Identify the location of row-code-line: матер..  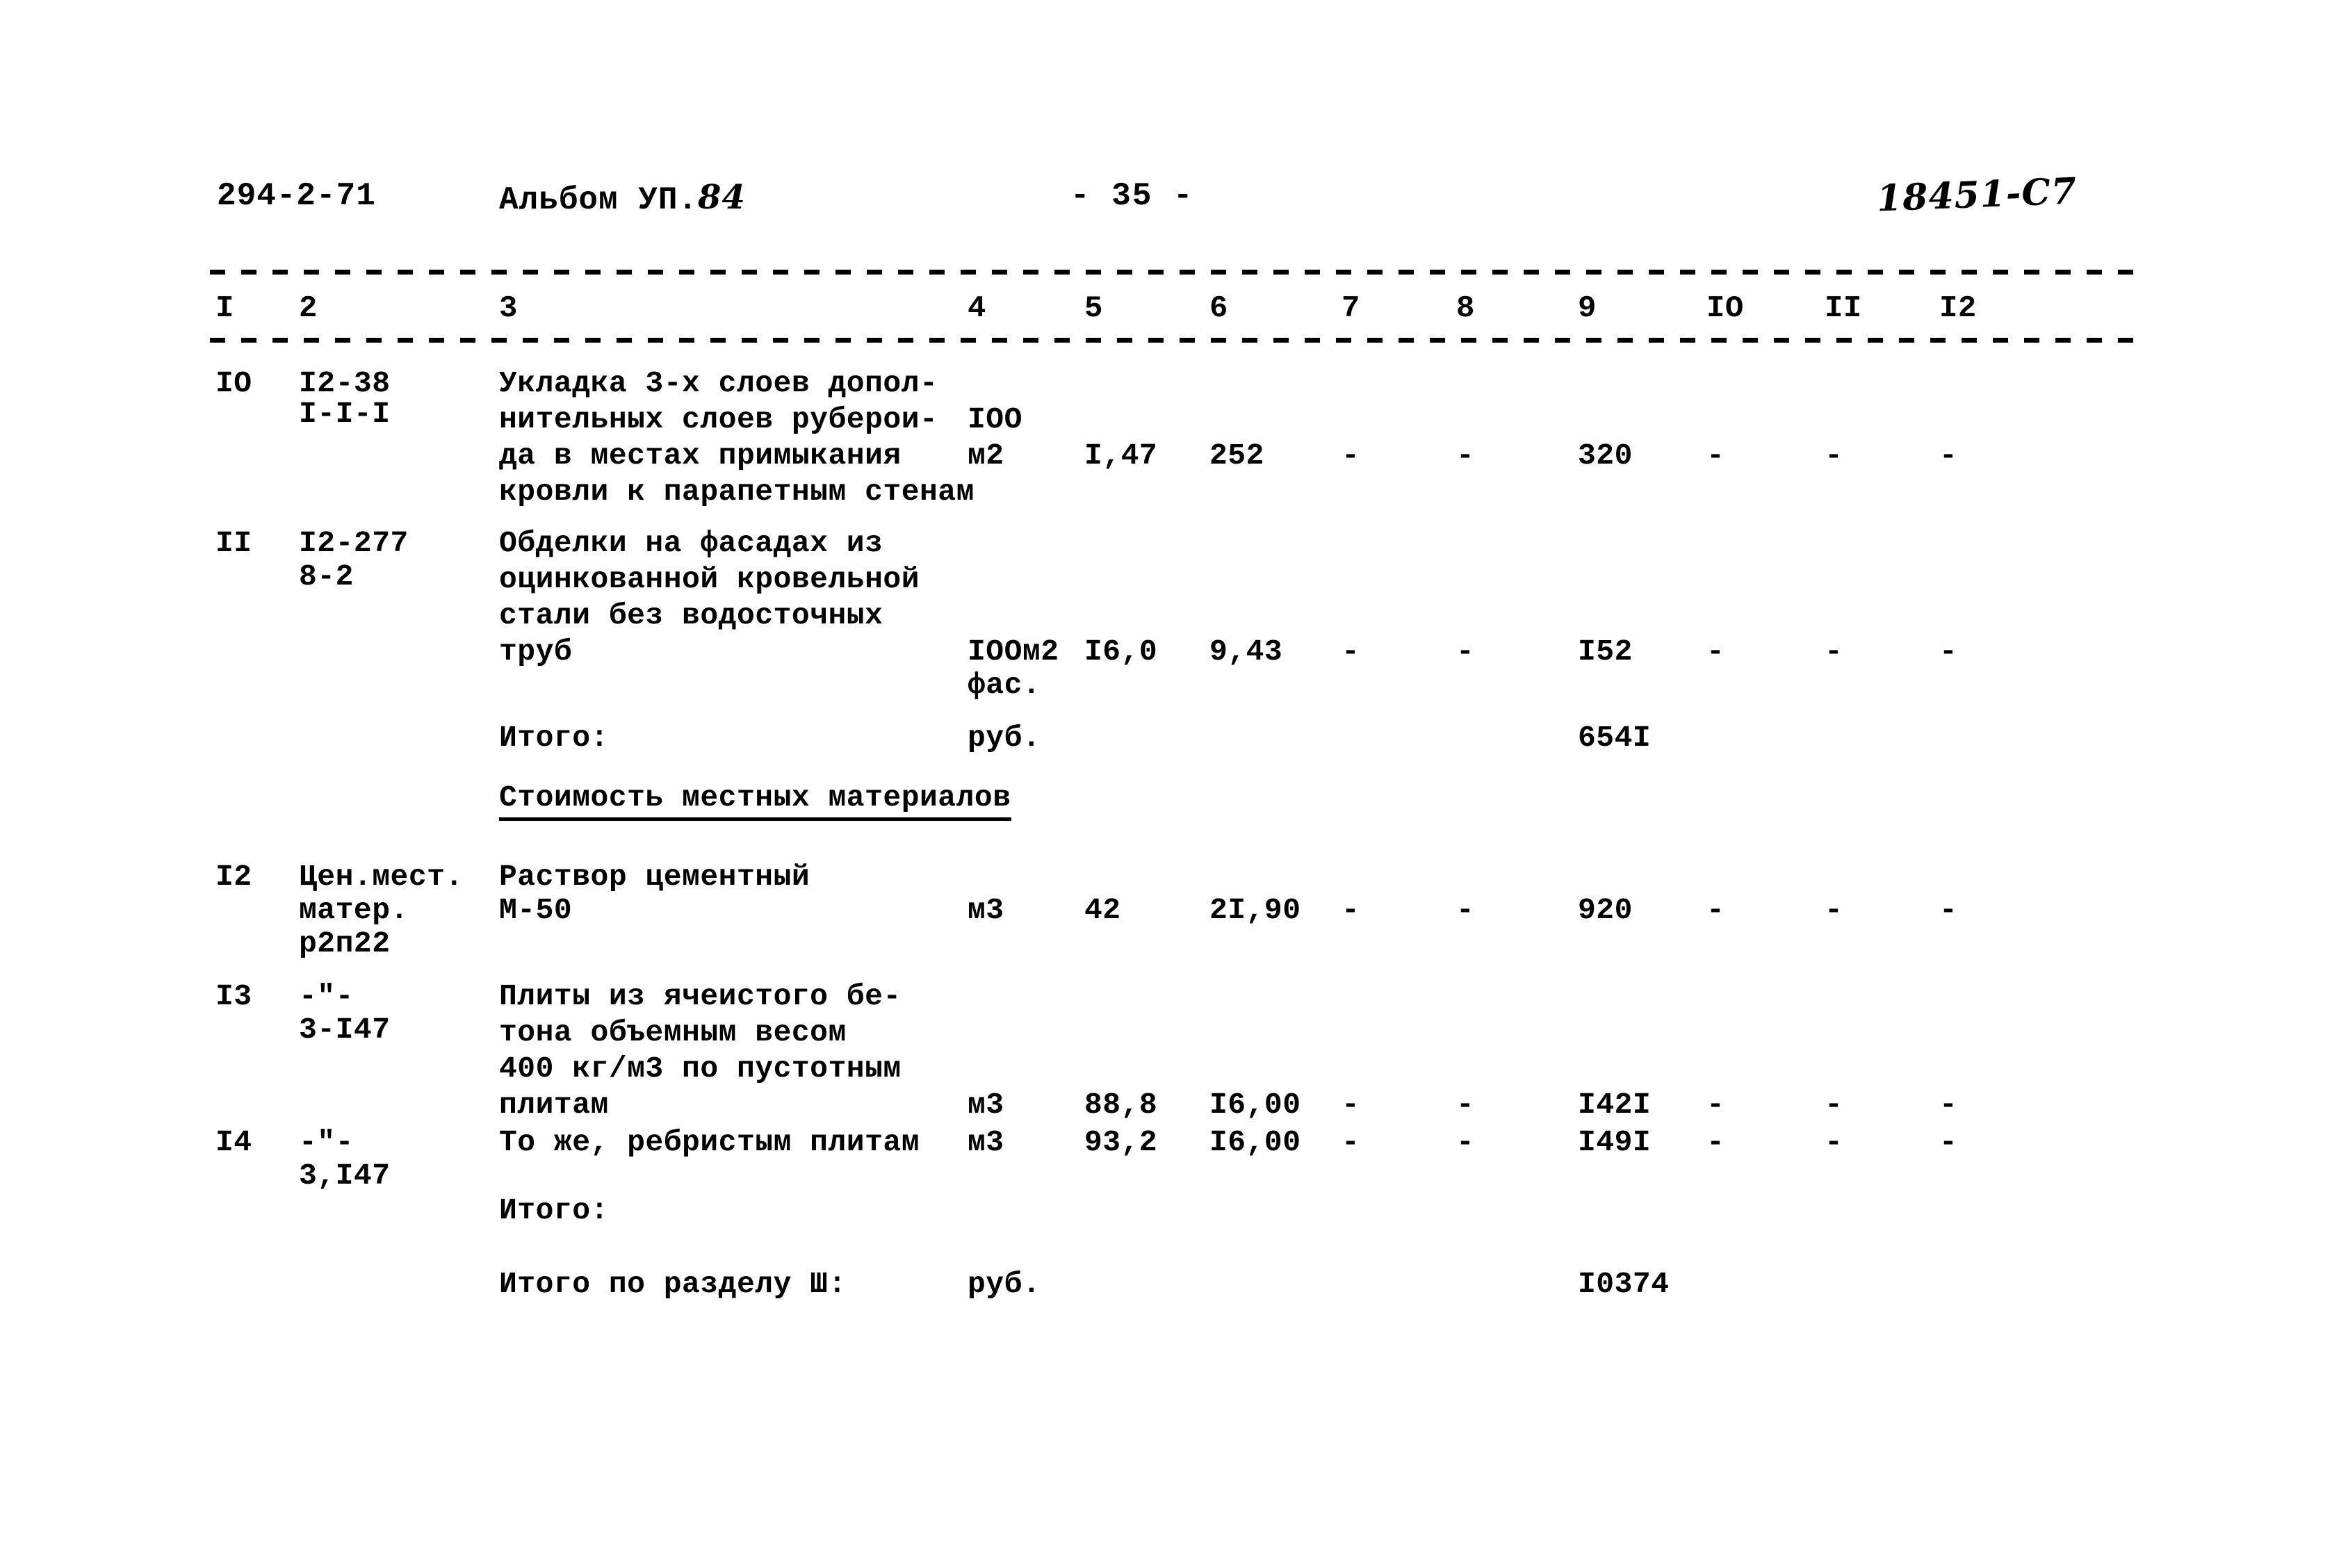
(354, 910).